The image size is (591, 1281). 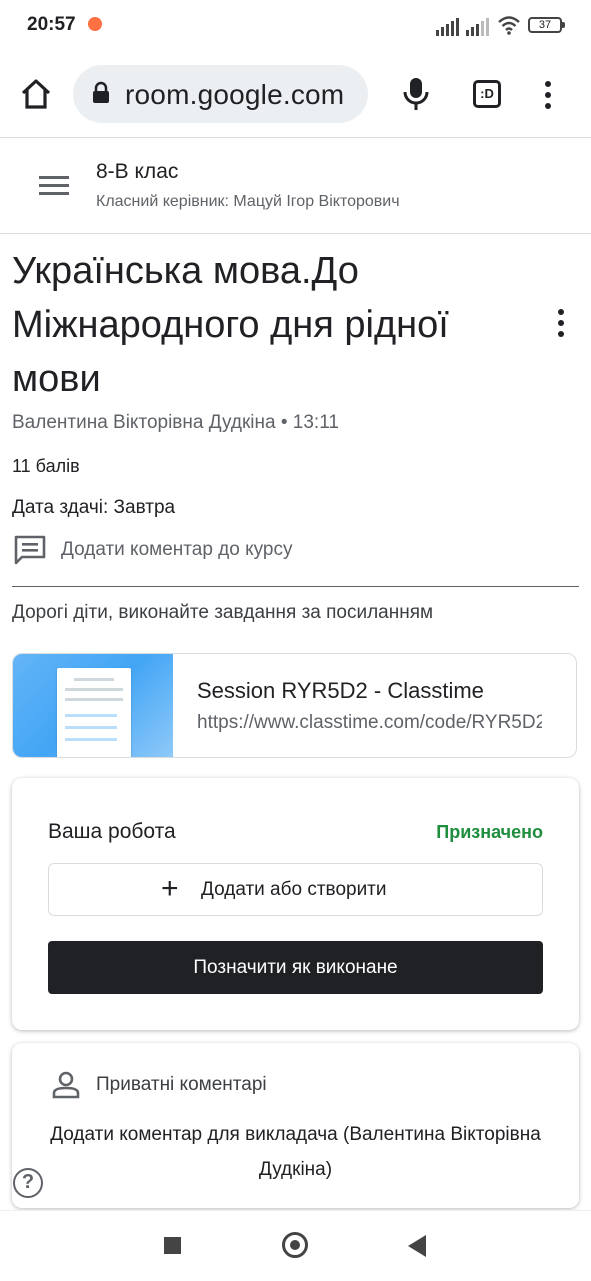 I want to click on battery-icon: 37, so click(x=545, y=25).